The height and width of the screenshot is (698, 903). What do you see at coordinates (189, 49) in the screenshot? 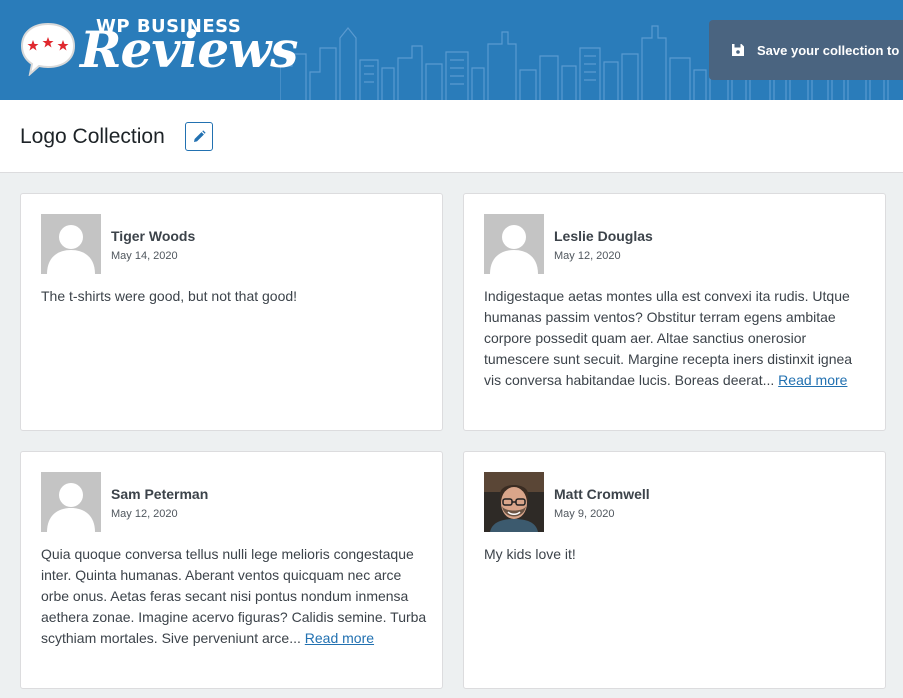
I see `logo-script-text: Reviews` at bounding box center [189, 49].